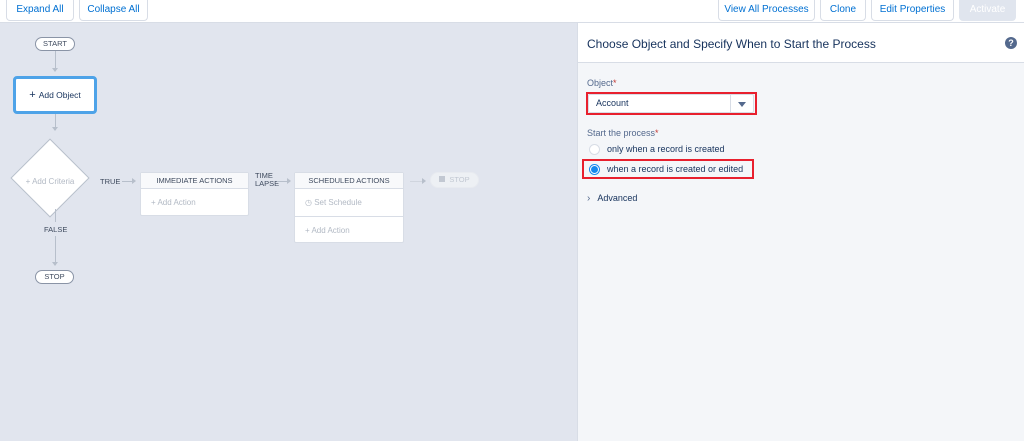 The height and width of the screenshot is (441, 1024). I want to click on disabled-stop-node: STOP, so click(454, 180).